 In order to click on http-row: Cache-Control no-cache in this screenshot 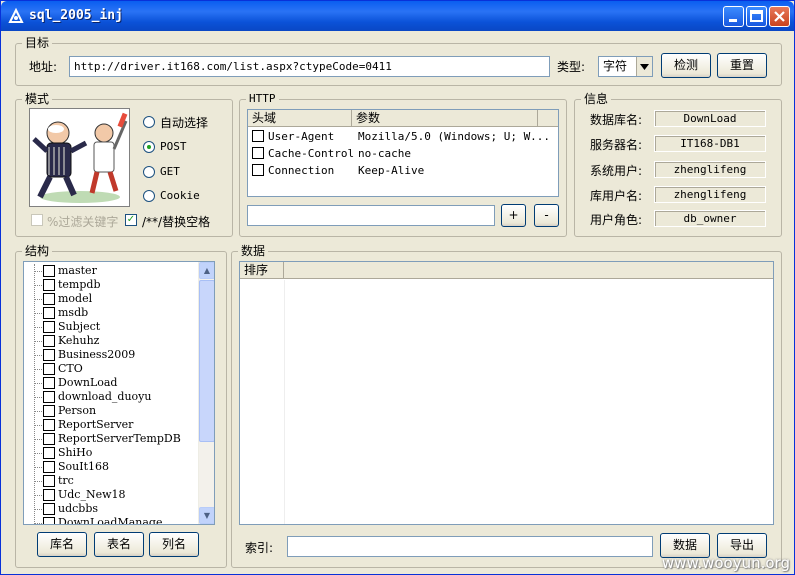, I will do `click(403, 153)`.